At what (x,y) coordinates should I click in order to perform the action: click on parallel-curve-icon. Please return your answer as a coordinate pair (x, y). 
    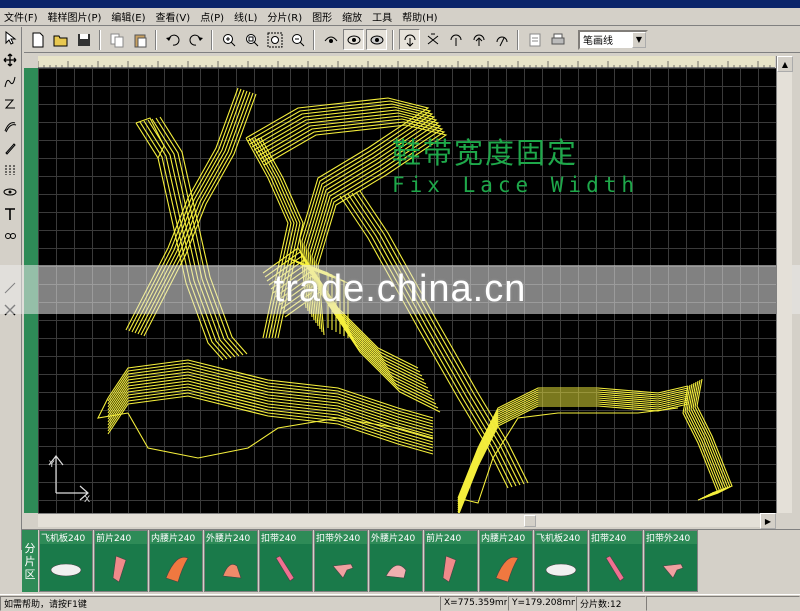
    Looking at the image, I should click on (10, 126).